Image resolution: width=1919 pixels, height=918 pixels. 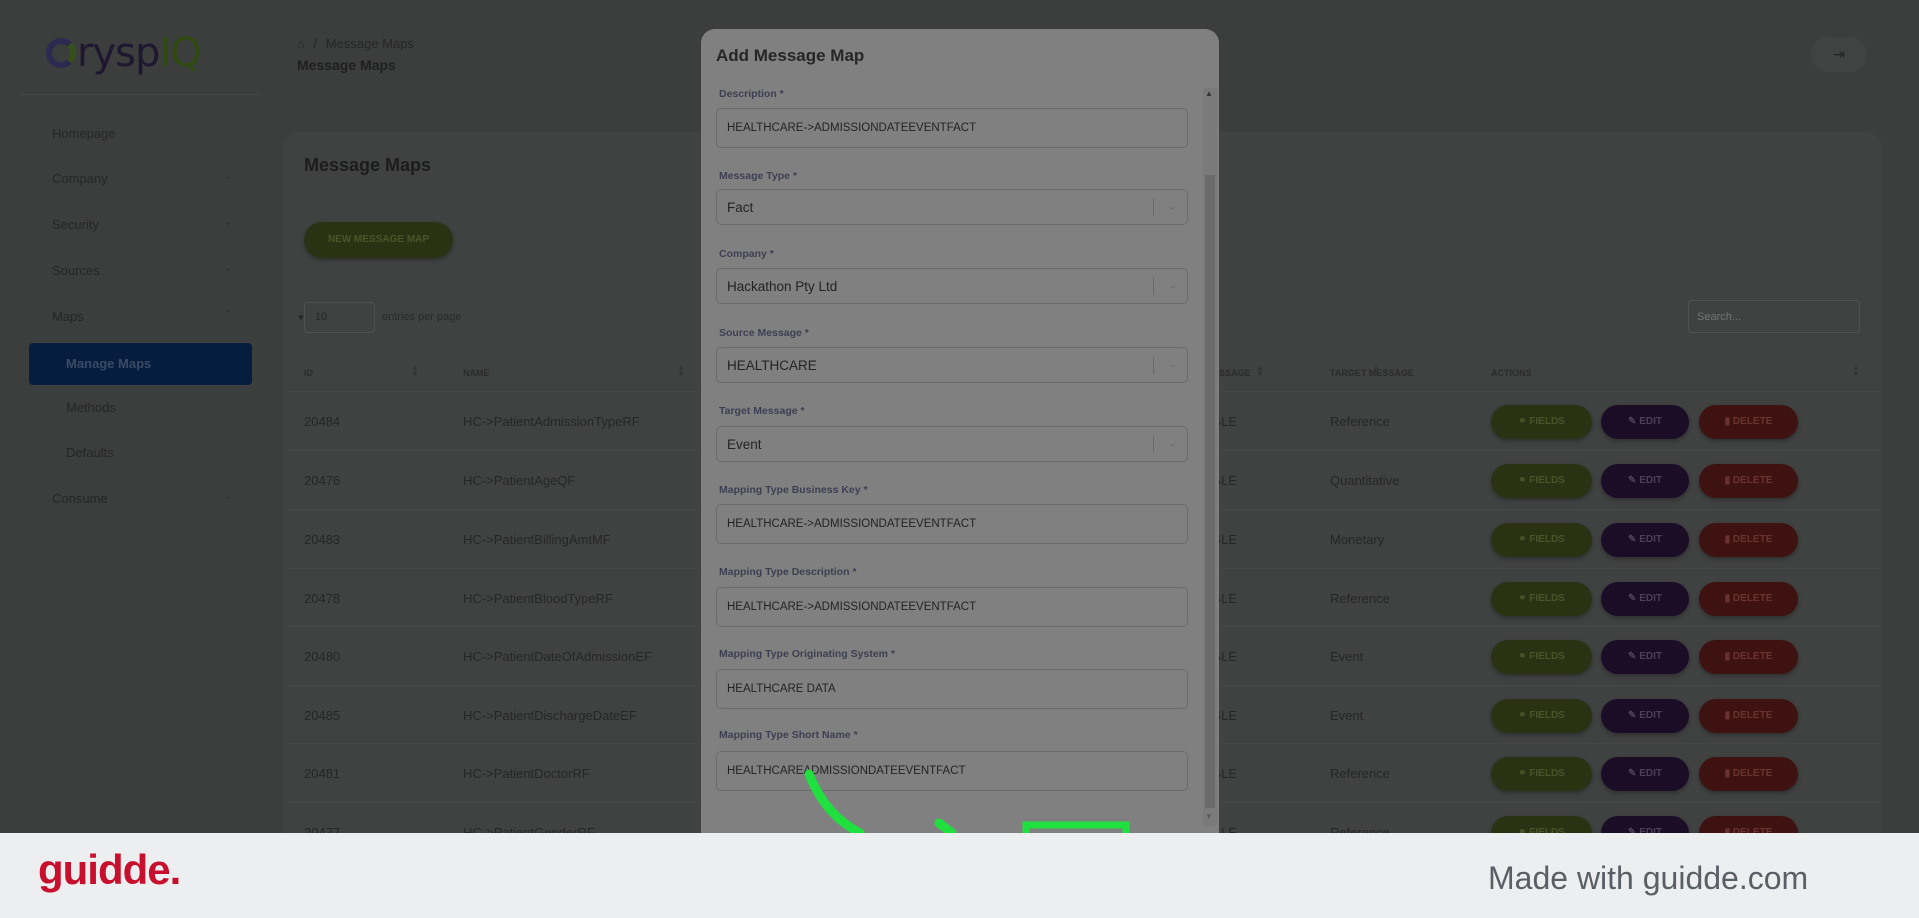 I want to click on made-with-guidde: Made with guidde.com, so click(x=1648, y=878).